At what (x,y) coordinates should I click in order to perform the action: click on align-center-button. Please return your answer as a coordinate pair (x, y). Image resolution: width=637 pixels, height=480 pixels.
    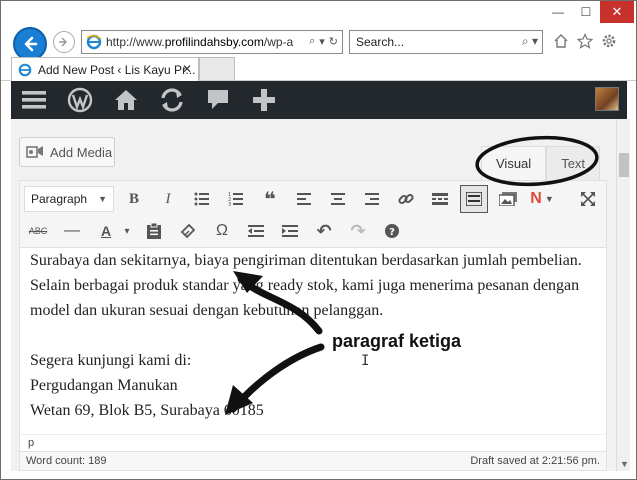
    Looking at the image, I should click on (338, 199).